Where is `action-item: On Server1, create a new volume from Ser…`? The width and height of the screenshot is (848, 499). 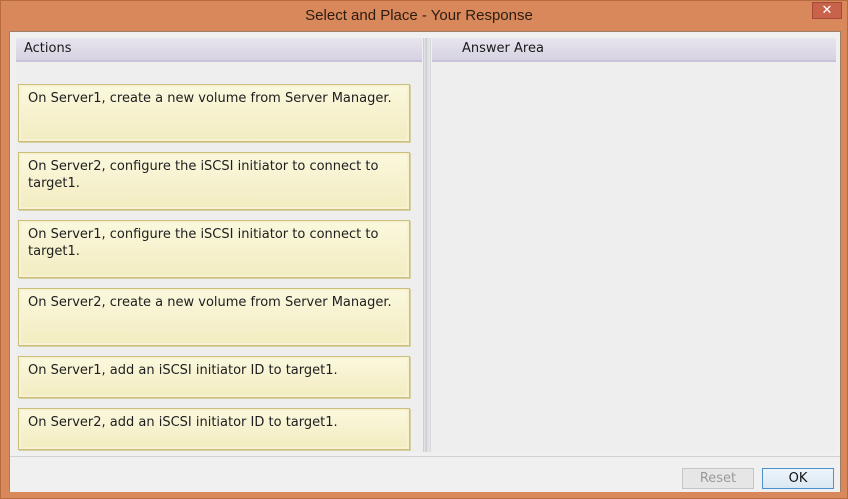
action-item: On Server1, create a new volume from Ser… is located at coordinates (214, 113).